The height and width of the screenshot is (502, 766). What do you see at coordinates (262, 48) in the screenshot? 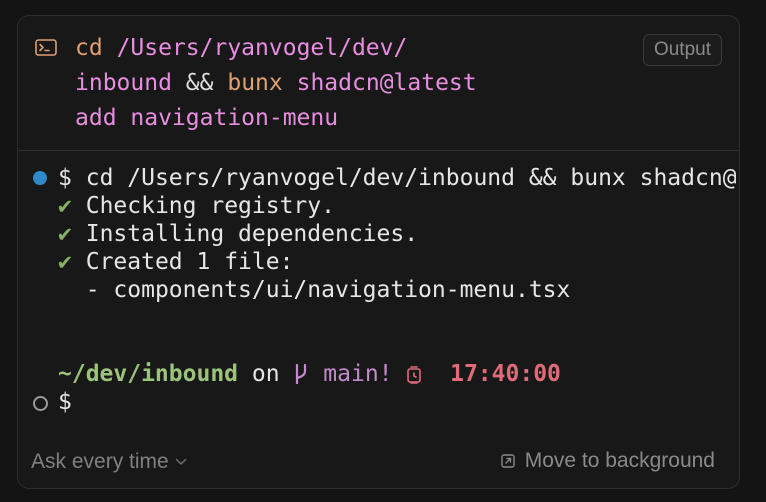
I see `cmd-path: /Users/ryanvogel/dev/` at bounding box center [262, 48].